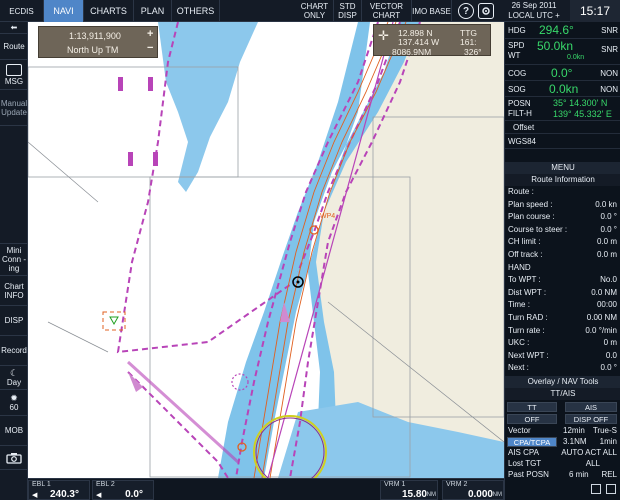  What do you see at coordinates (480, 494) in the screenshot?
I see `vrm2-value: 0.000` at bounding box center [480, 494].